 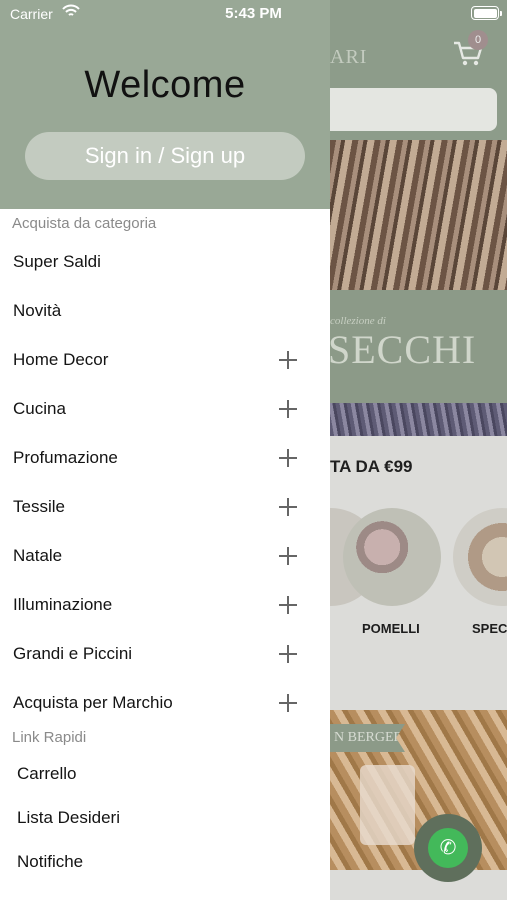 I want to click on menu-item-label: Natale, so click(x=38, y=555).